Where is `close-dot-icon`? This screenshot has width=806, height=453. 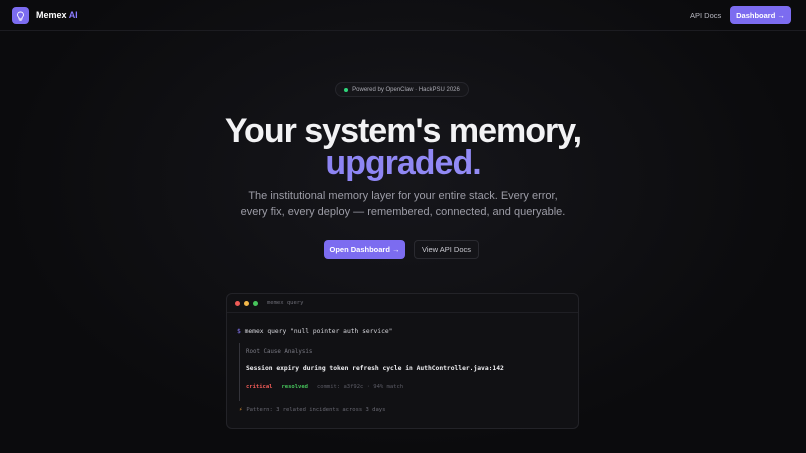 close-dot-icon is located at coordinates (237, 303).